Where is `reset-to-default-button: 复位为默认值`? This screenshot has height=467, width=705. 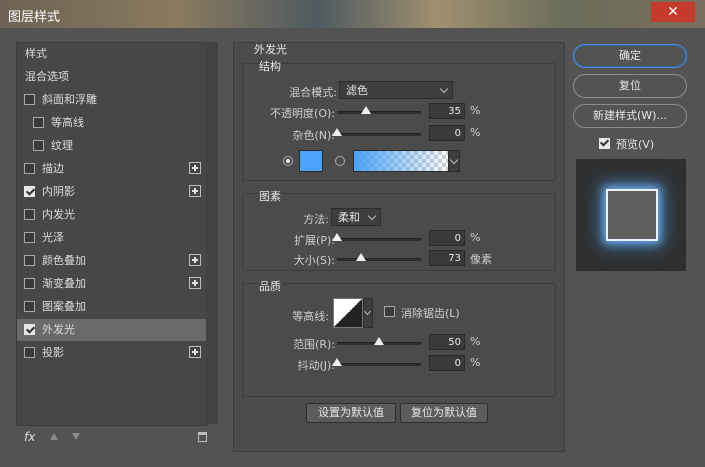
reset-to-default-button: 复位为默认值 is located at coordinates (444, 413).